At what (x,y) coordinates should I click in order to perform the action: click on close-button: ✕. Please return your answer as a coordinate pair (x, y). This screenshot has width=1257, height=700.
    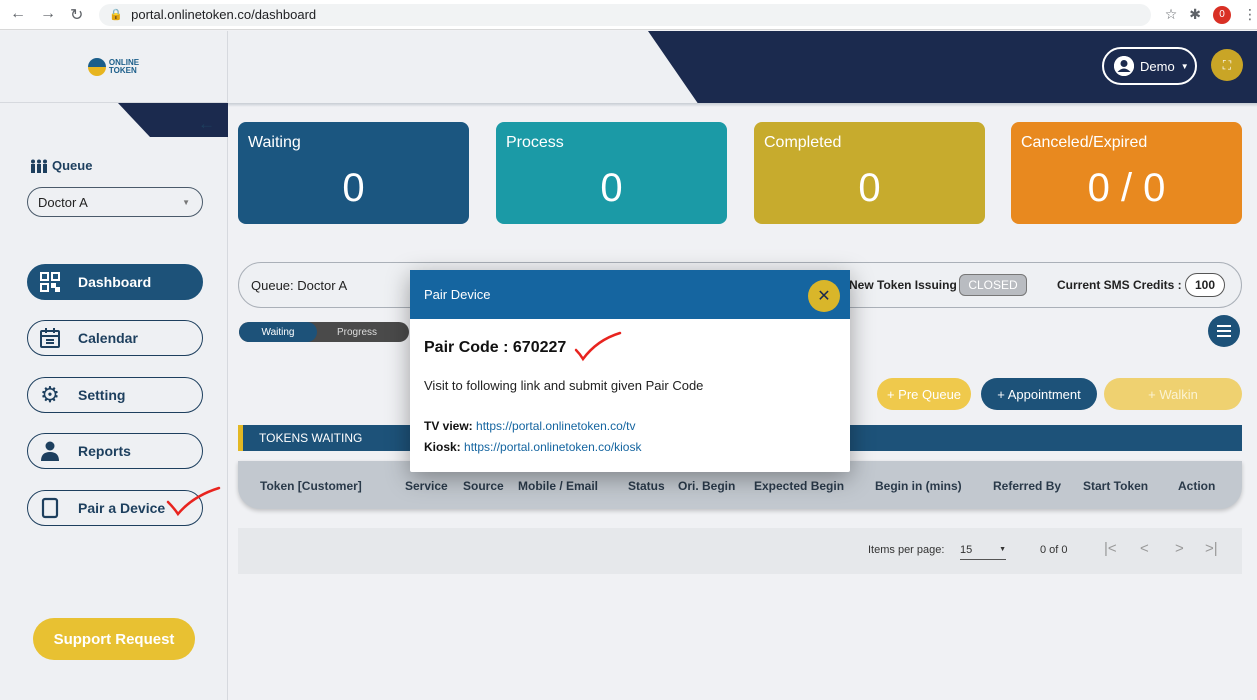
    Looking at the image, I should click on (824, 296).